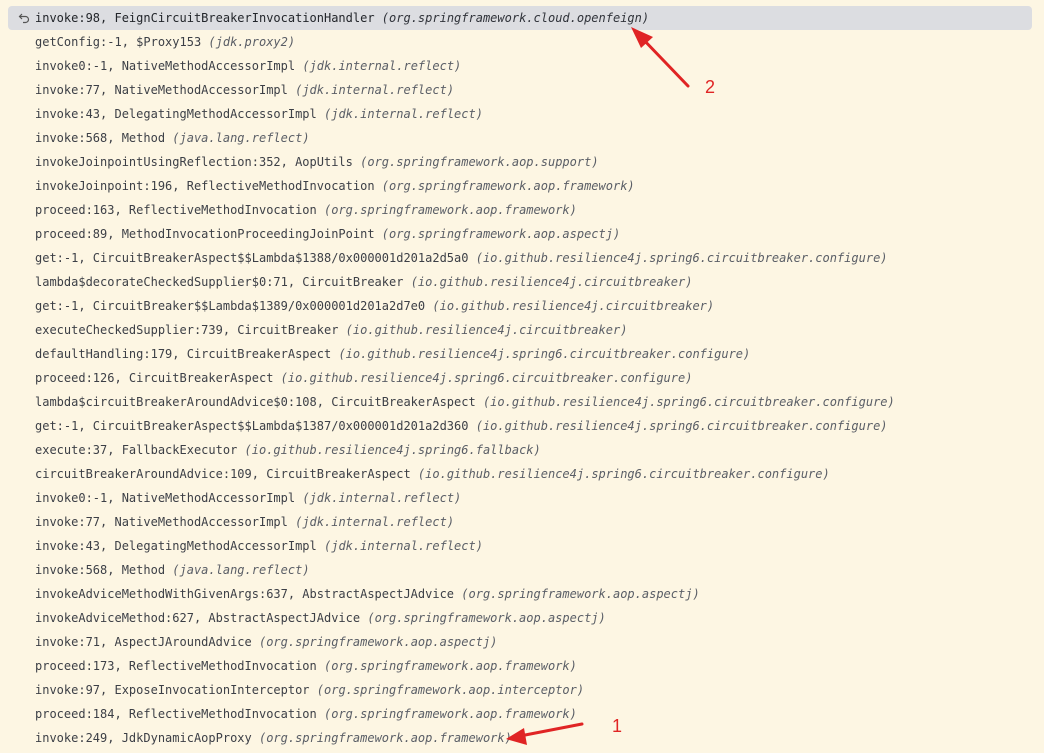 The height and width of the screenshot is (753, 1044). Describe the element at coordinates (522, 42) in the screenshot. I see `stack-frame: getConfig:-1, $Proxy153 (jdk.proxy2)` at that location.